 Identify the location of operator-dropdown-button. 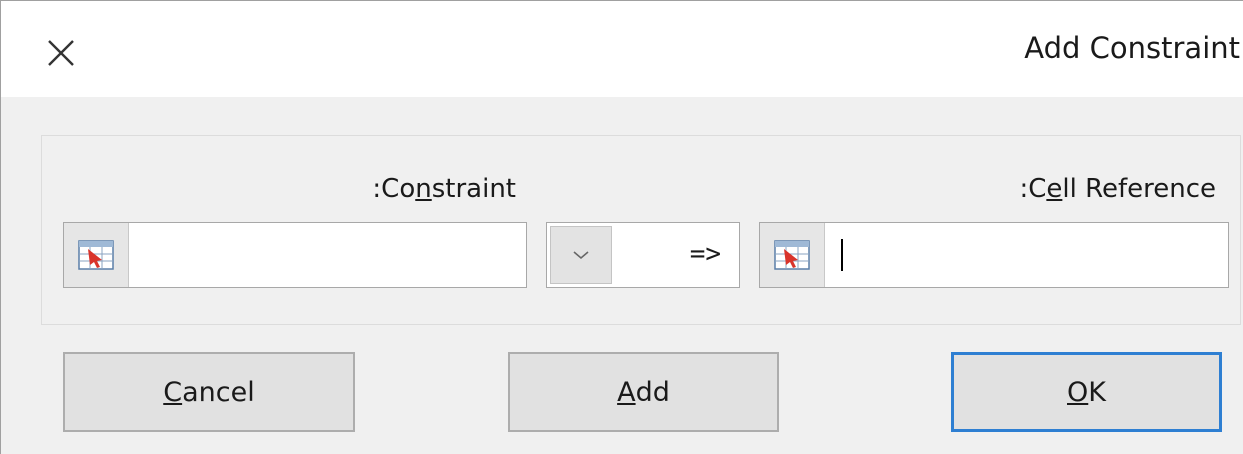
(581, 255).